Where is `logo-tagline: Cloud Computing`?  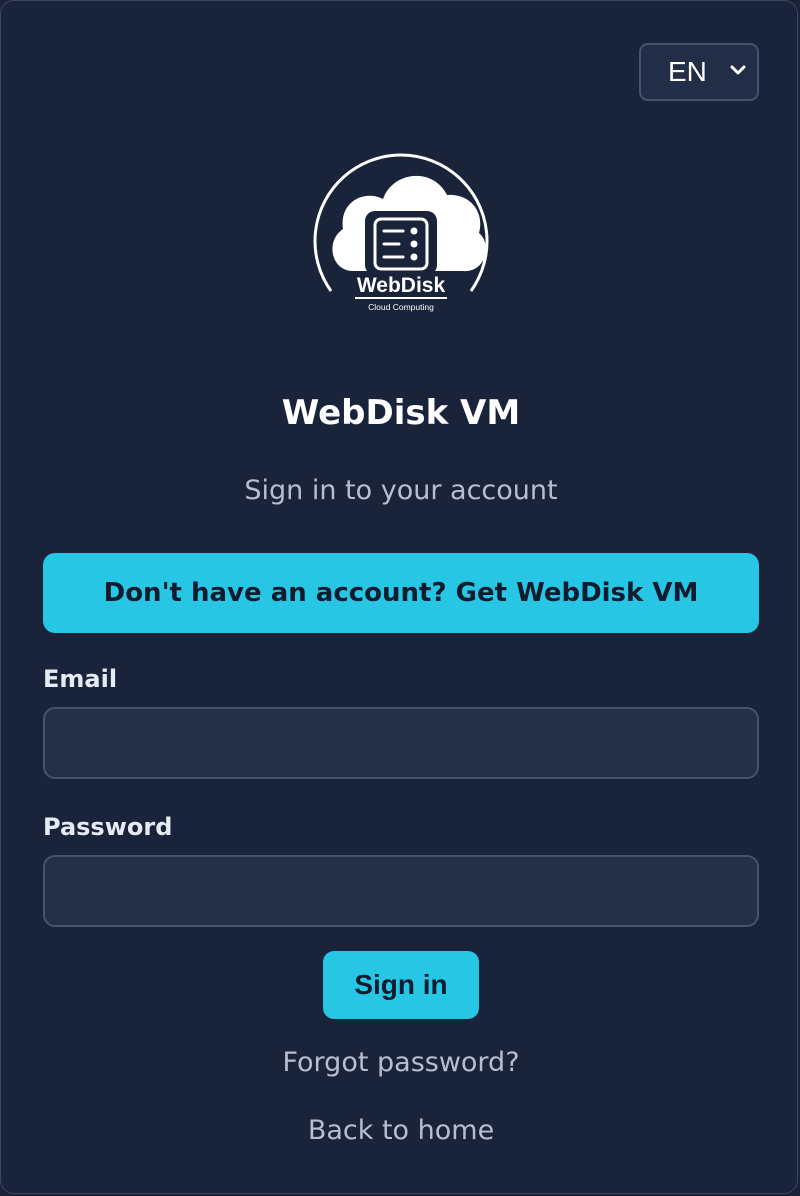 logo-tagline: Cloud Computing is located at coordinates (401, 307).